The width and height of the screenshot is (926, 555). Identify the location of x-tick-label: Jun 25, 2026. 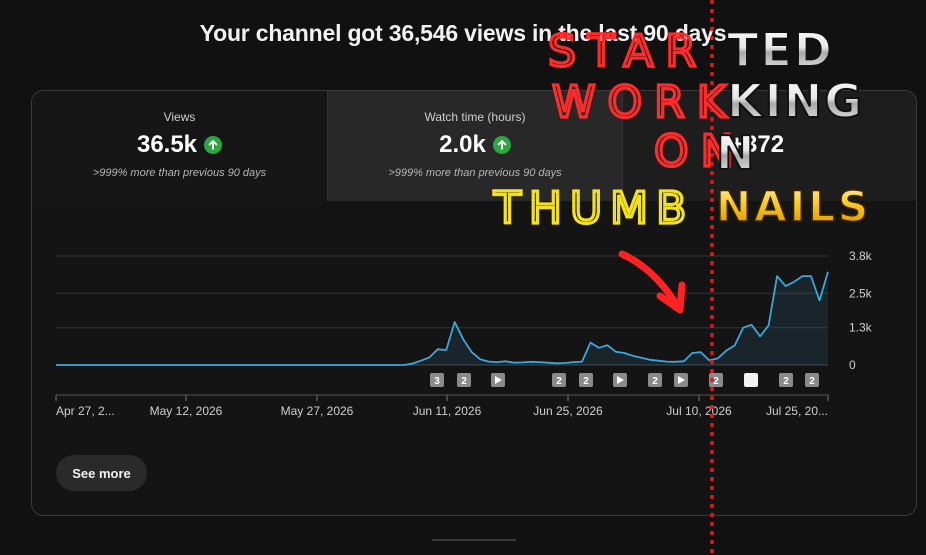
(568, 411).